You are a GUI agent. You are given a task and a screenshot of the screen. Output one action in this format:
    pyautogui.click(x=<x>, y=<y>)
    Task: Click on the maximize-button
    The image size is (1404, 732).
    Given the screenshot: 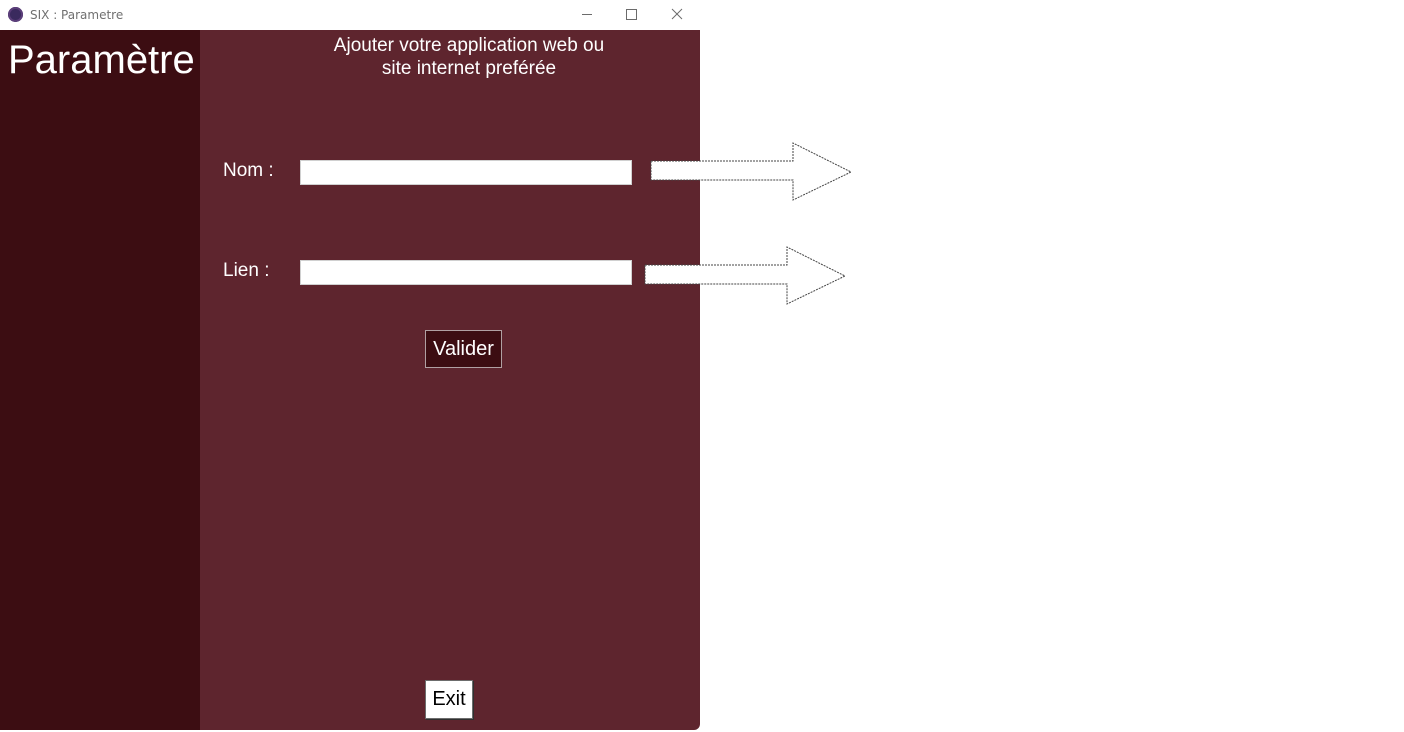 What is the action you would take?
    pyautogui.click(x=631, y=15)
    